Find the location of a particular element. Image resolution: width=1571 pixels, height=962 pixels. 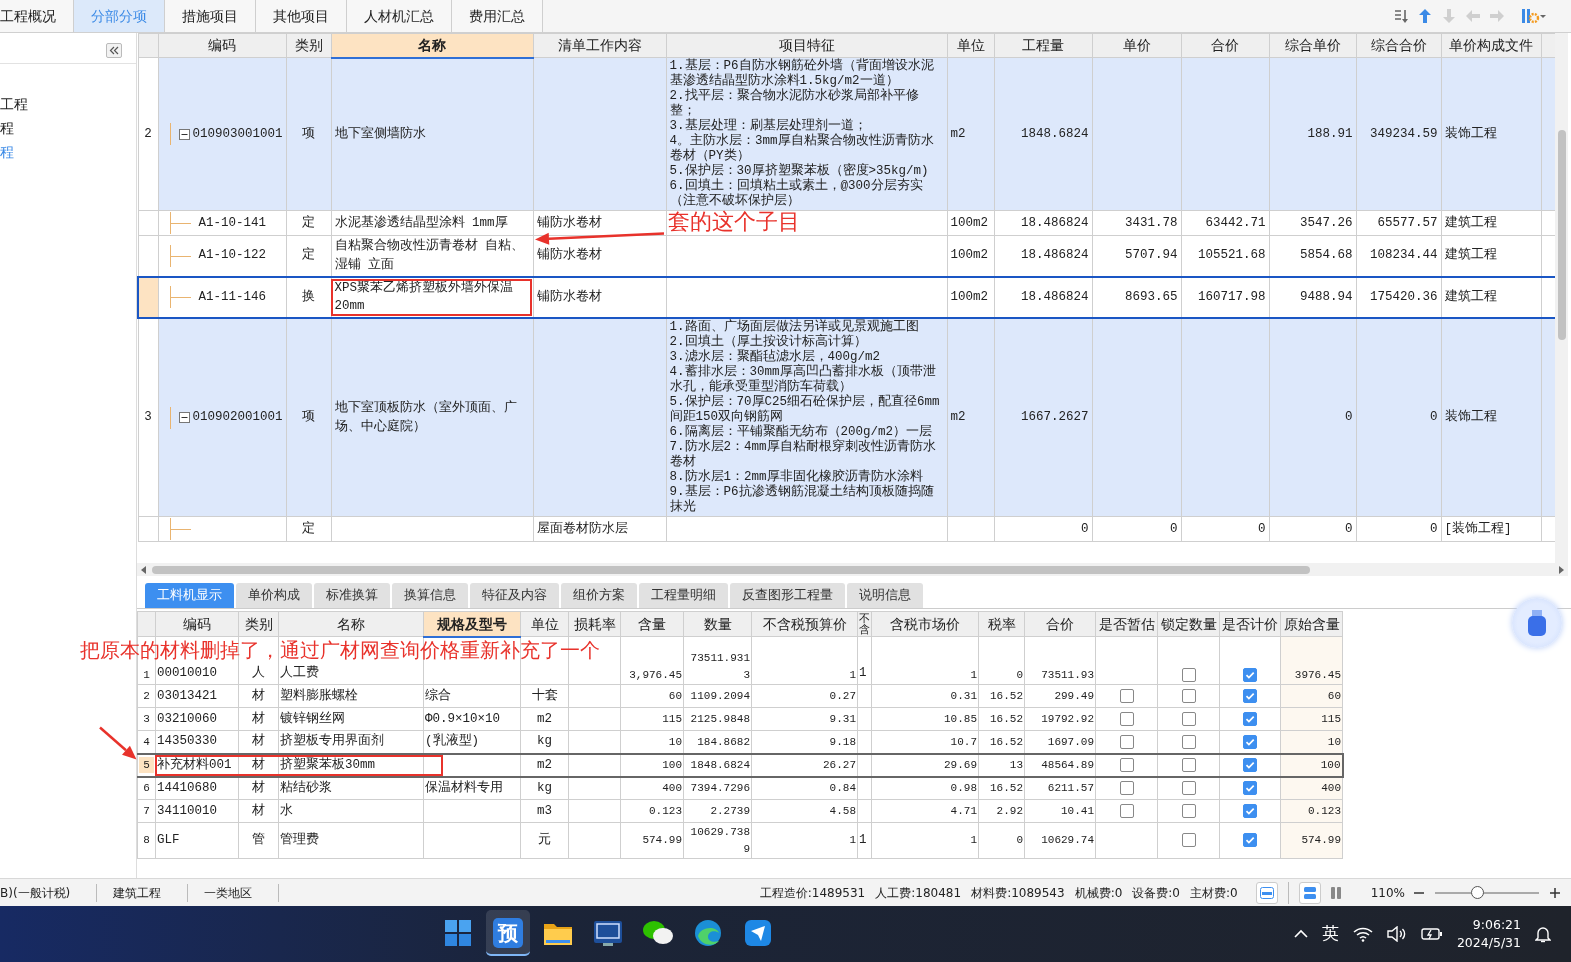

column-header: 工程量 is located at coordinates (1043, 45).